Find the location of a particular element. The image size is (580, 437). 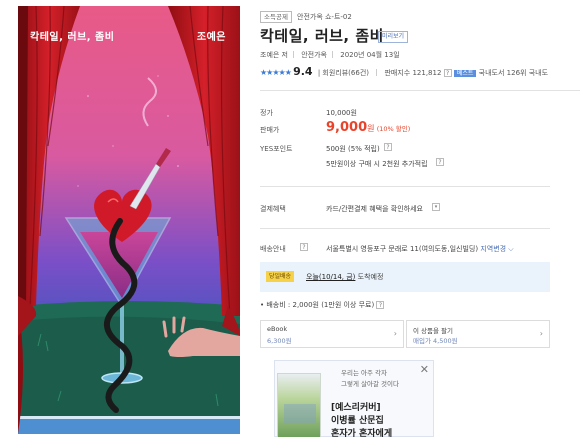

help-icon: ? is located at coordinates (447, 73).